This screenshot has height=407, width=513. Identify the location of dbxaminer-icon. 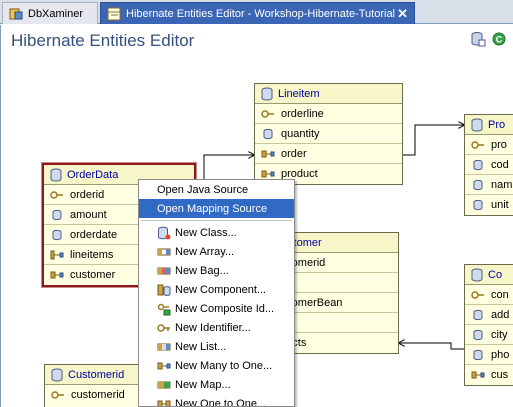
(16, 13).